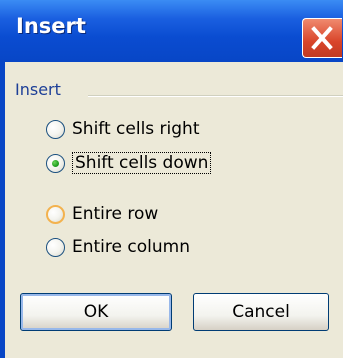 This screenshot has height=358, width=343. I want to click on group-box-label: Insert, so click(38, 89).